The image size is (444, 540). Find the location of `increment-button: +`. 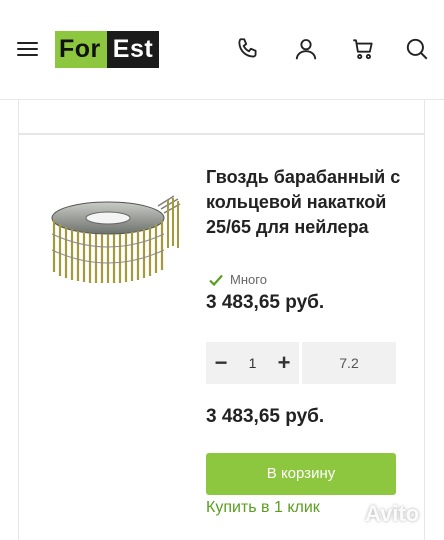

increment-button: + is located at coordinates (284, 363).